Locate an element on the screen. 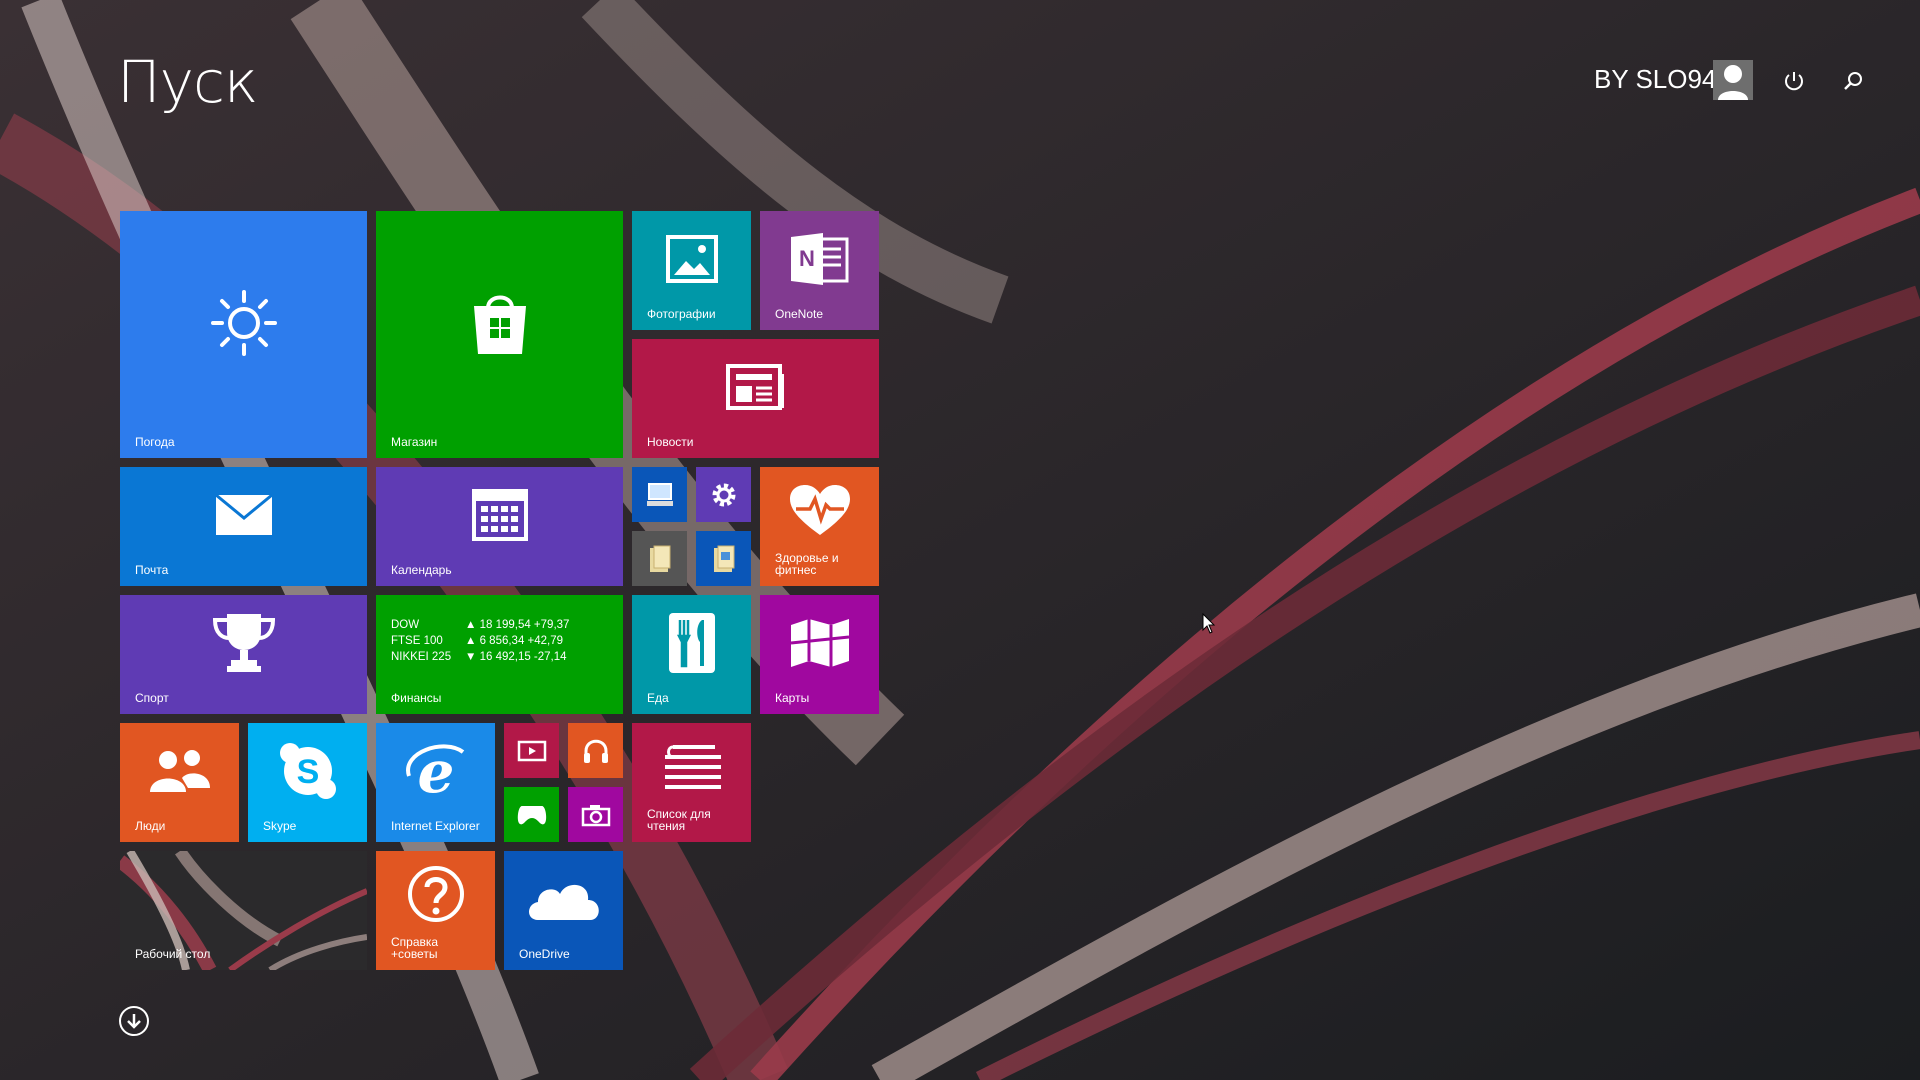 Image resolution: width=1920 pixels, height=1080 pixels. arrow-down-circle-icon is located at coordinates (134, 1021).